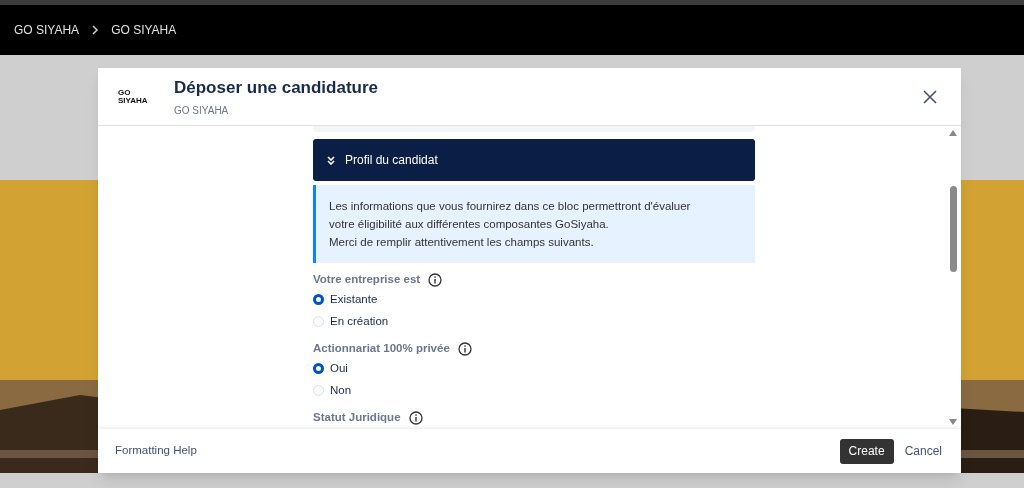 This screenshot has height=488, width=1024. Describe the element at coordinates (469, 224) in the screenshot. I see `notice-text: votre éligibilité aux différentes composantes GoSiyaha.` at that location.